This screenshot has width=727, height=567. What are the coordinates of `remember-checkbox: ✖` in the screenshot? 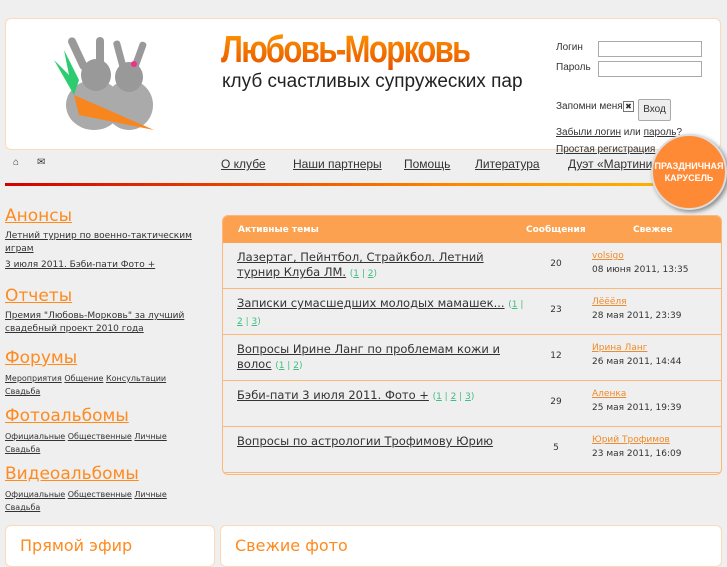 It's located at (628, 106).